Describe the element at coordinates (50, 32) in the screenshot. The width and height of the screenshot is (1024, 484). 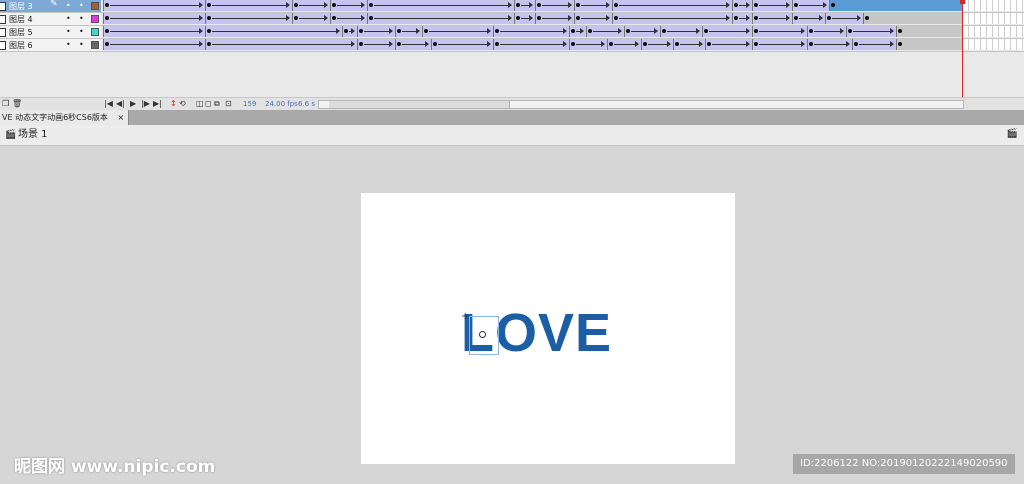
I see `layer-row: 图层 5 • •` at that location.